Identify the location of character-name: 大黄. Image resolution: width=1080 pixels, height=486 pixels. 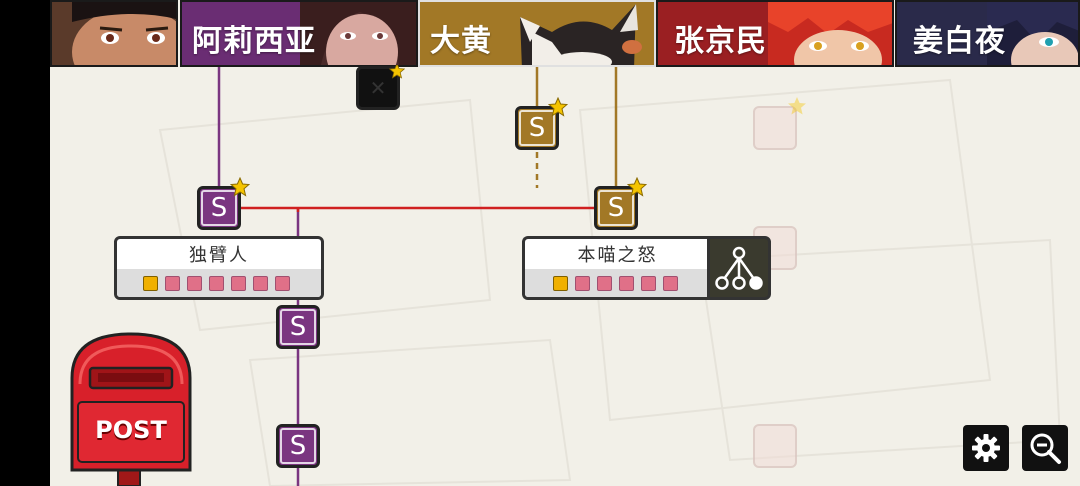
(461, 41).